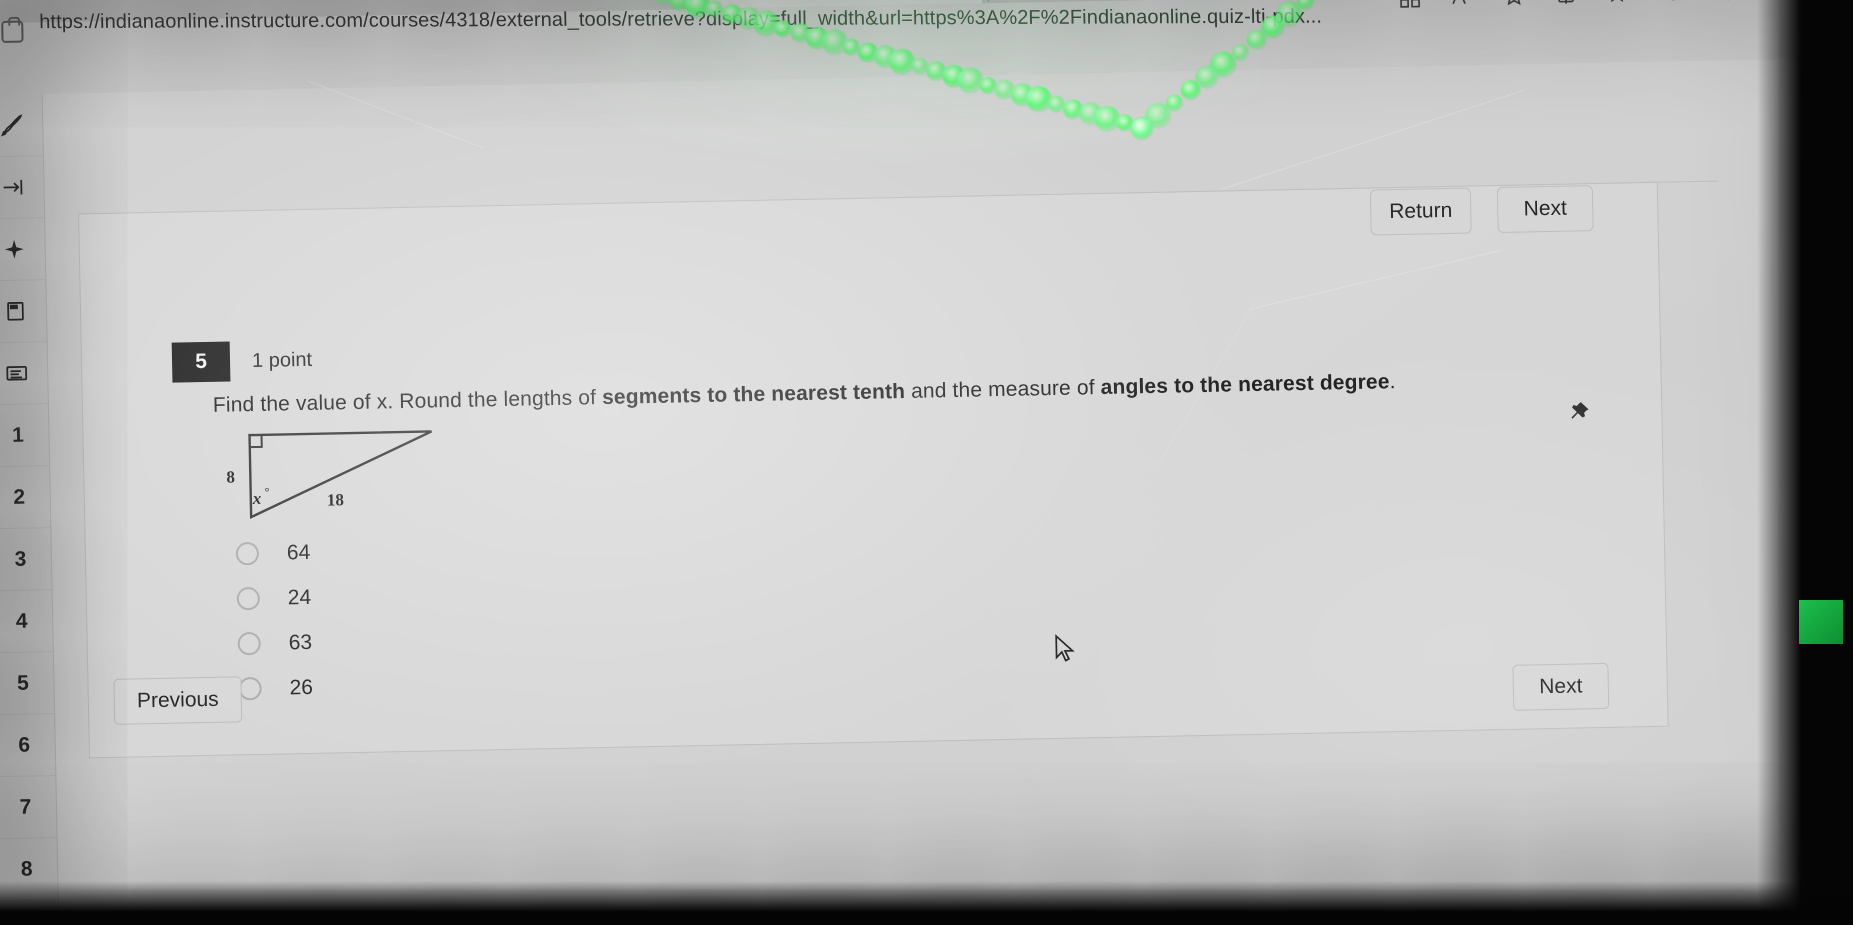  Describe the element at coordinates (1245, 385) in the screenshot. I see `question-text-bold-2: angles to the nearest degree` at that location.